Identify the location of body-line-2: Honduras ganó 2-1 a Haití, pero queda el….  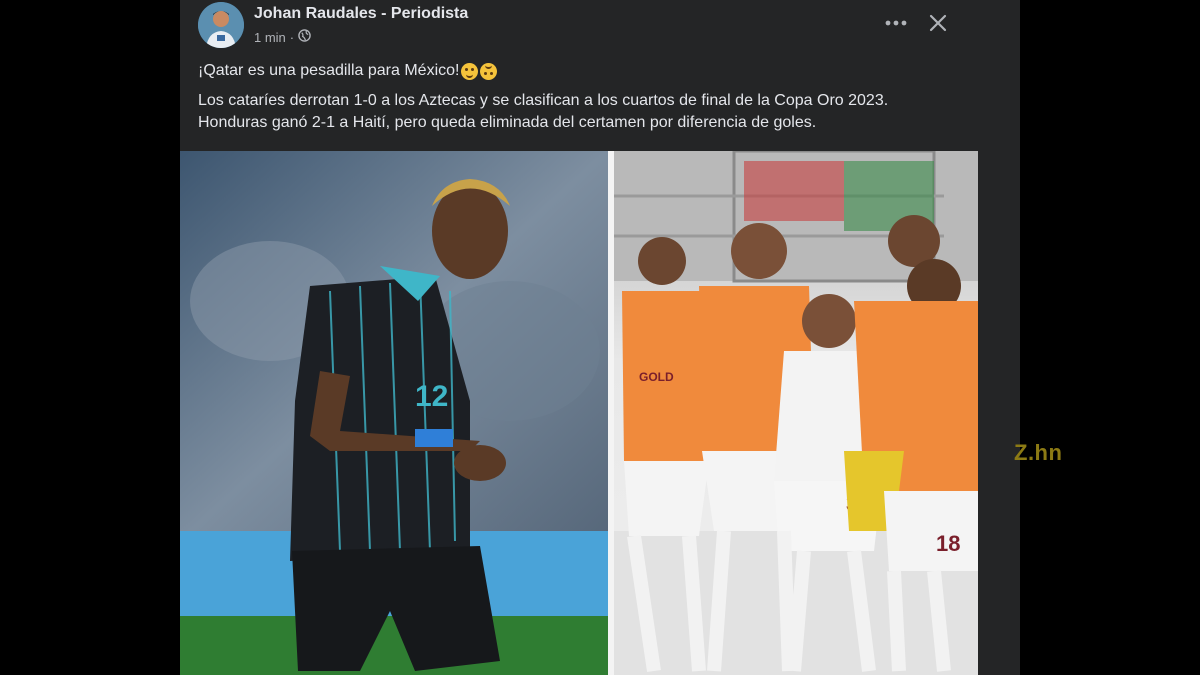
(507, 122).